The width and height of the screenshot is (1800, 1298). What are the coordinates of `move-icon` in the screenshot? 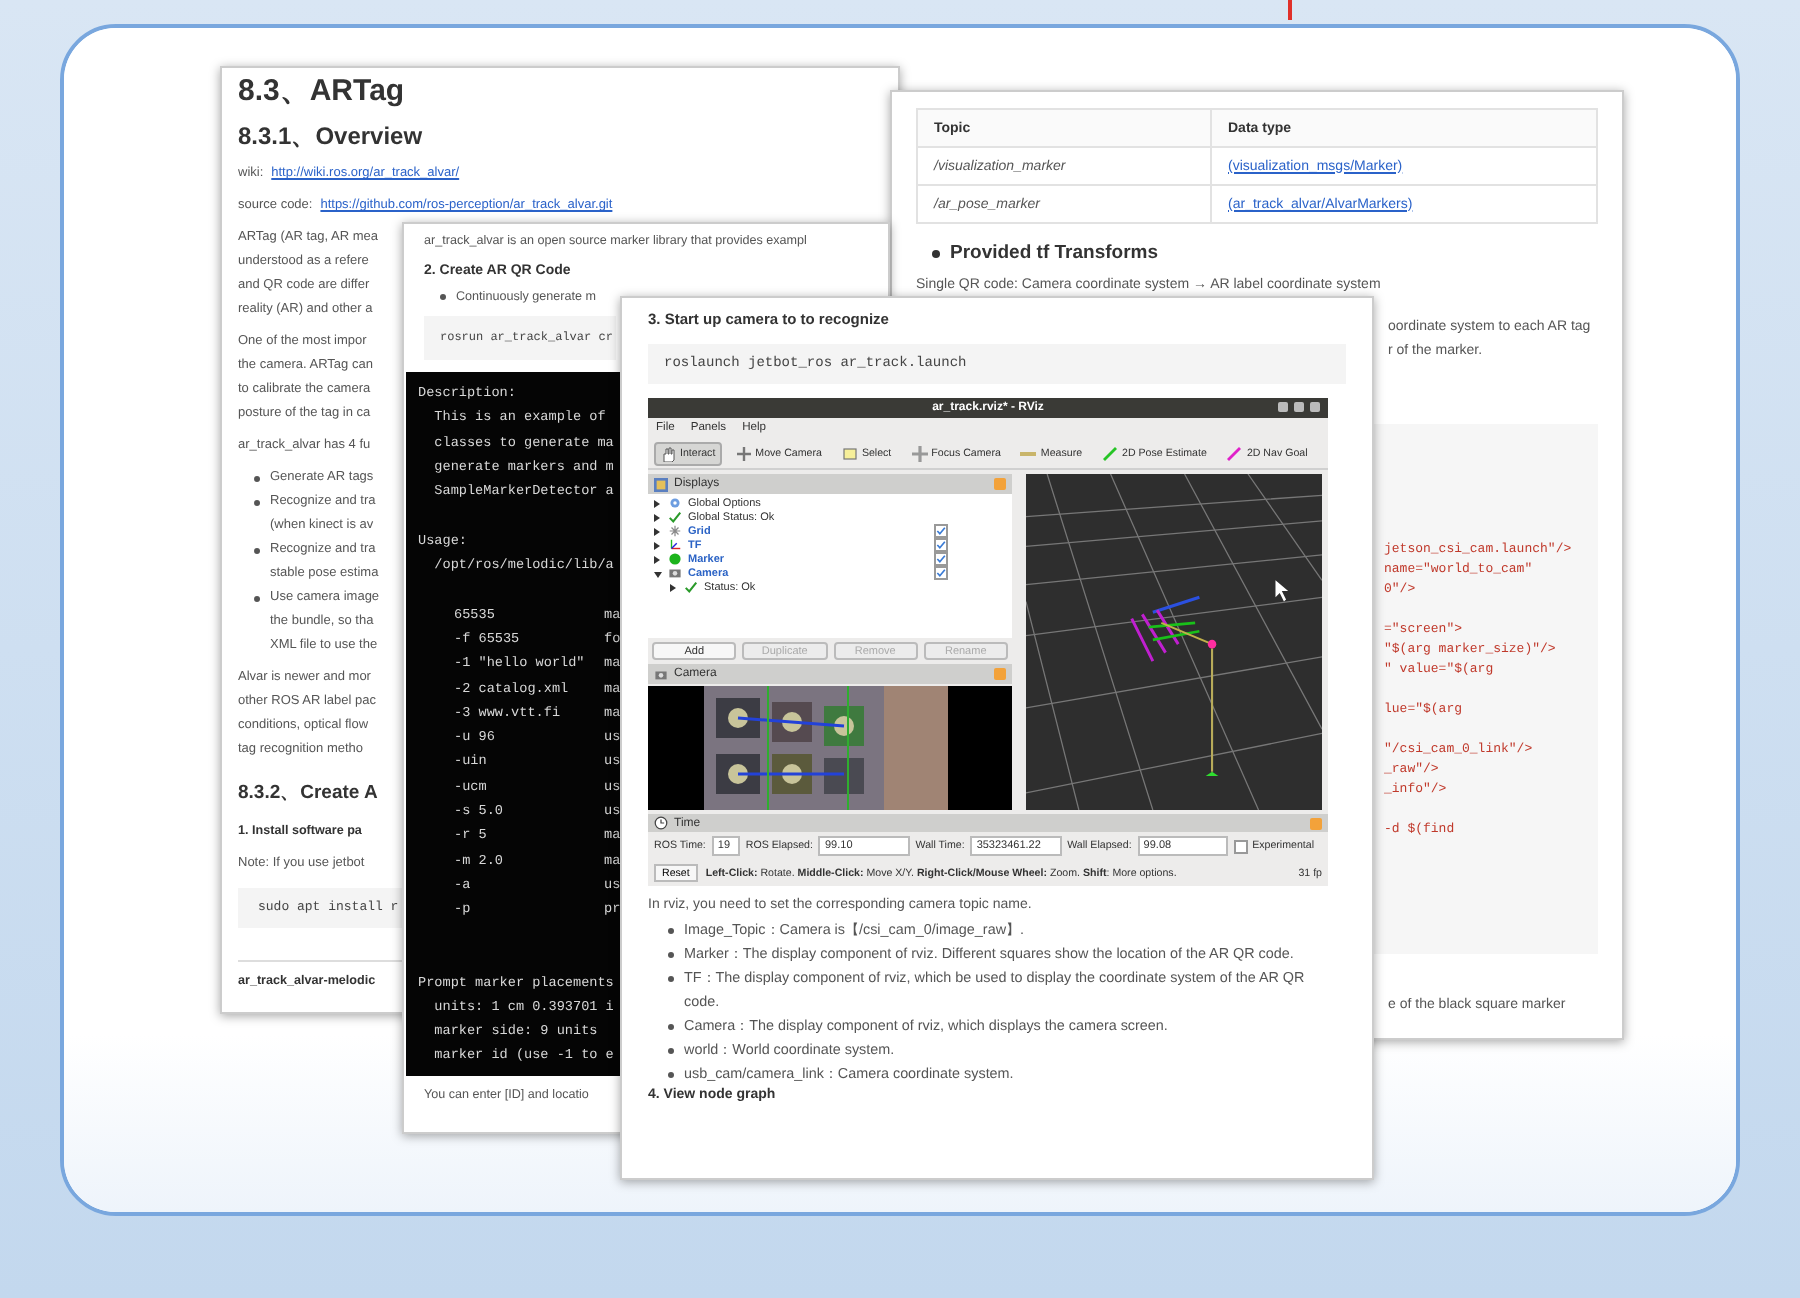 It's located at (743, 453).